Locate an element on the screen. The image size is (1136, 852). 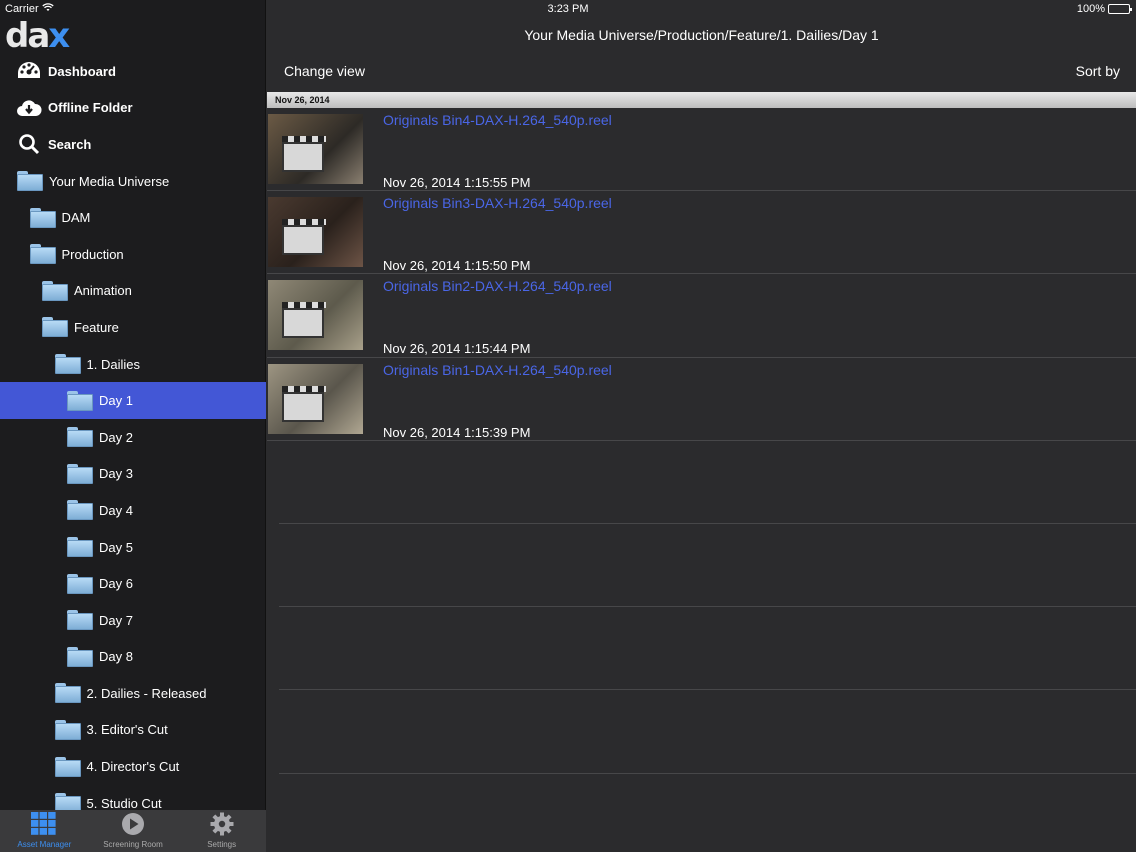
asset-name-link: Originals Bin1-DAX-H.264_540p.reel is located at coordinates (497, 370).